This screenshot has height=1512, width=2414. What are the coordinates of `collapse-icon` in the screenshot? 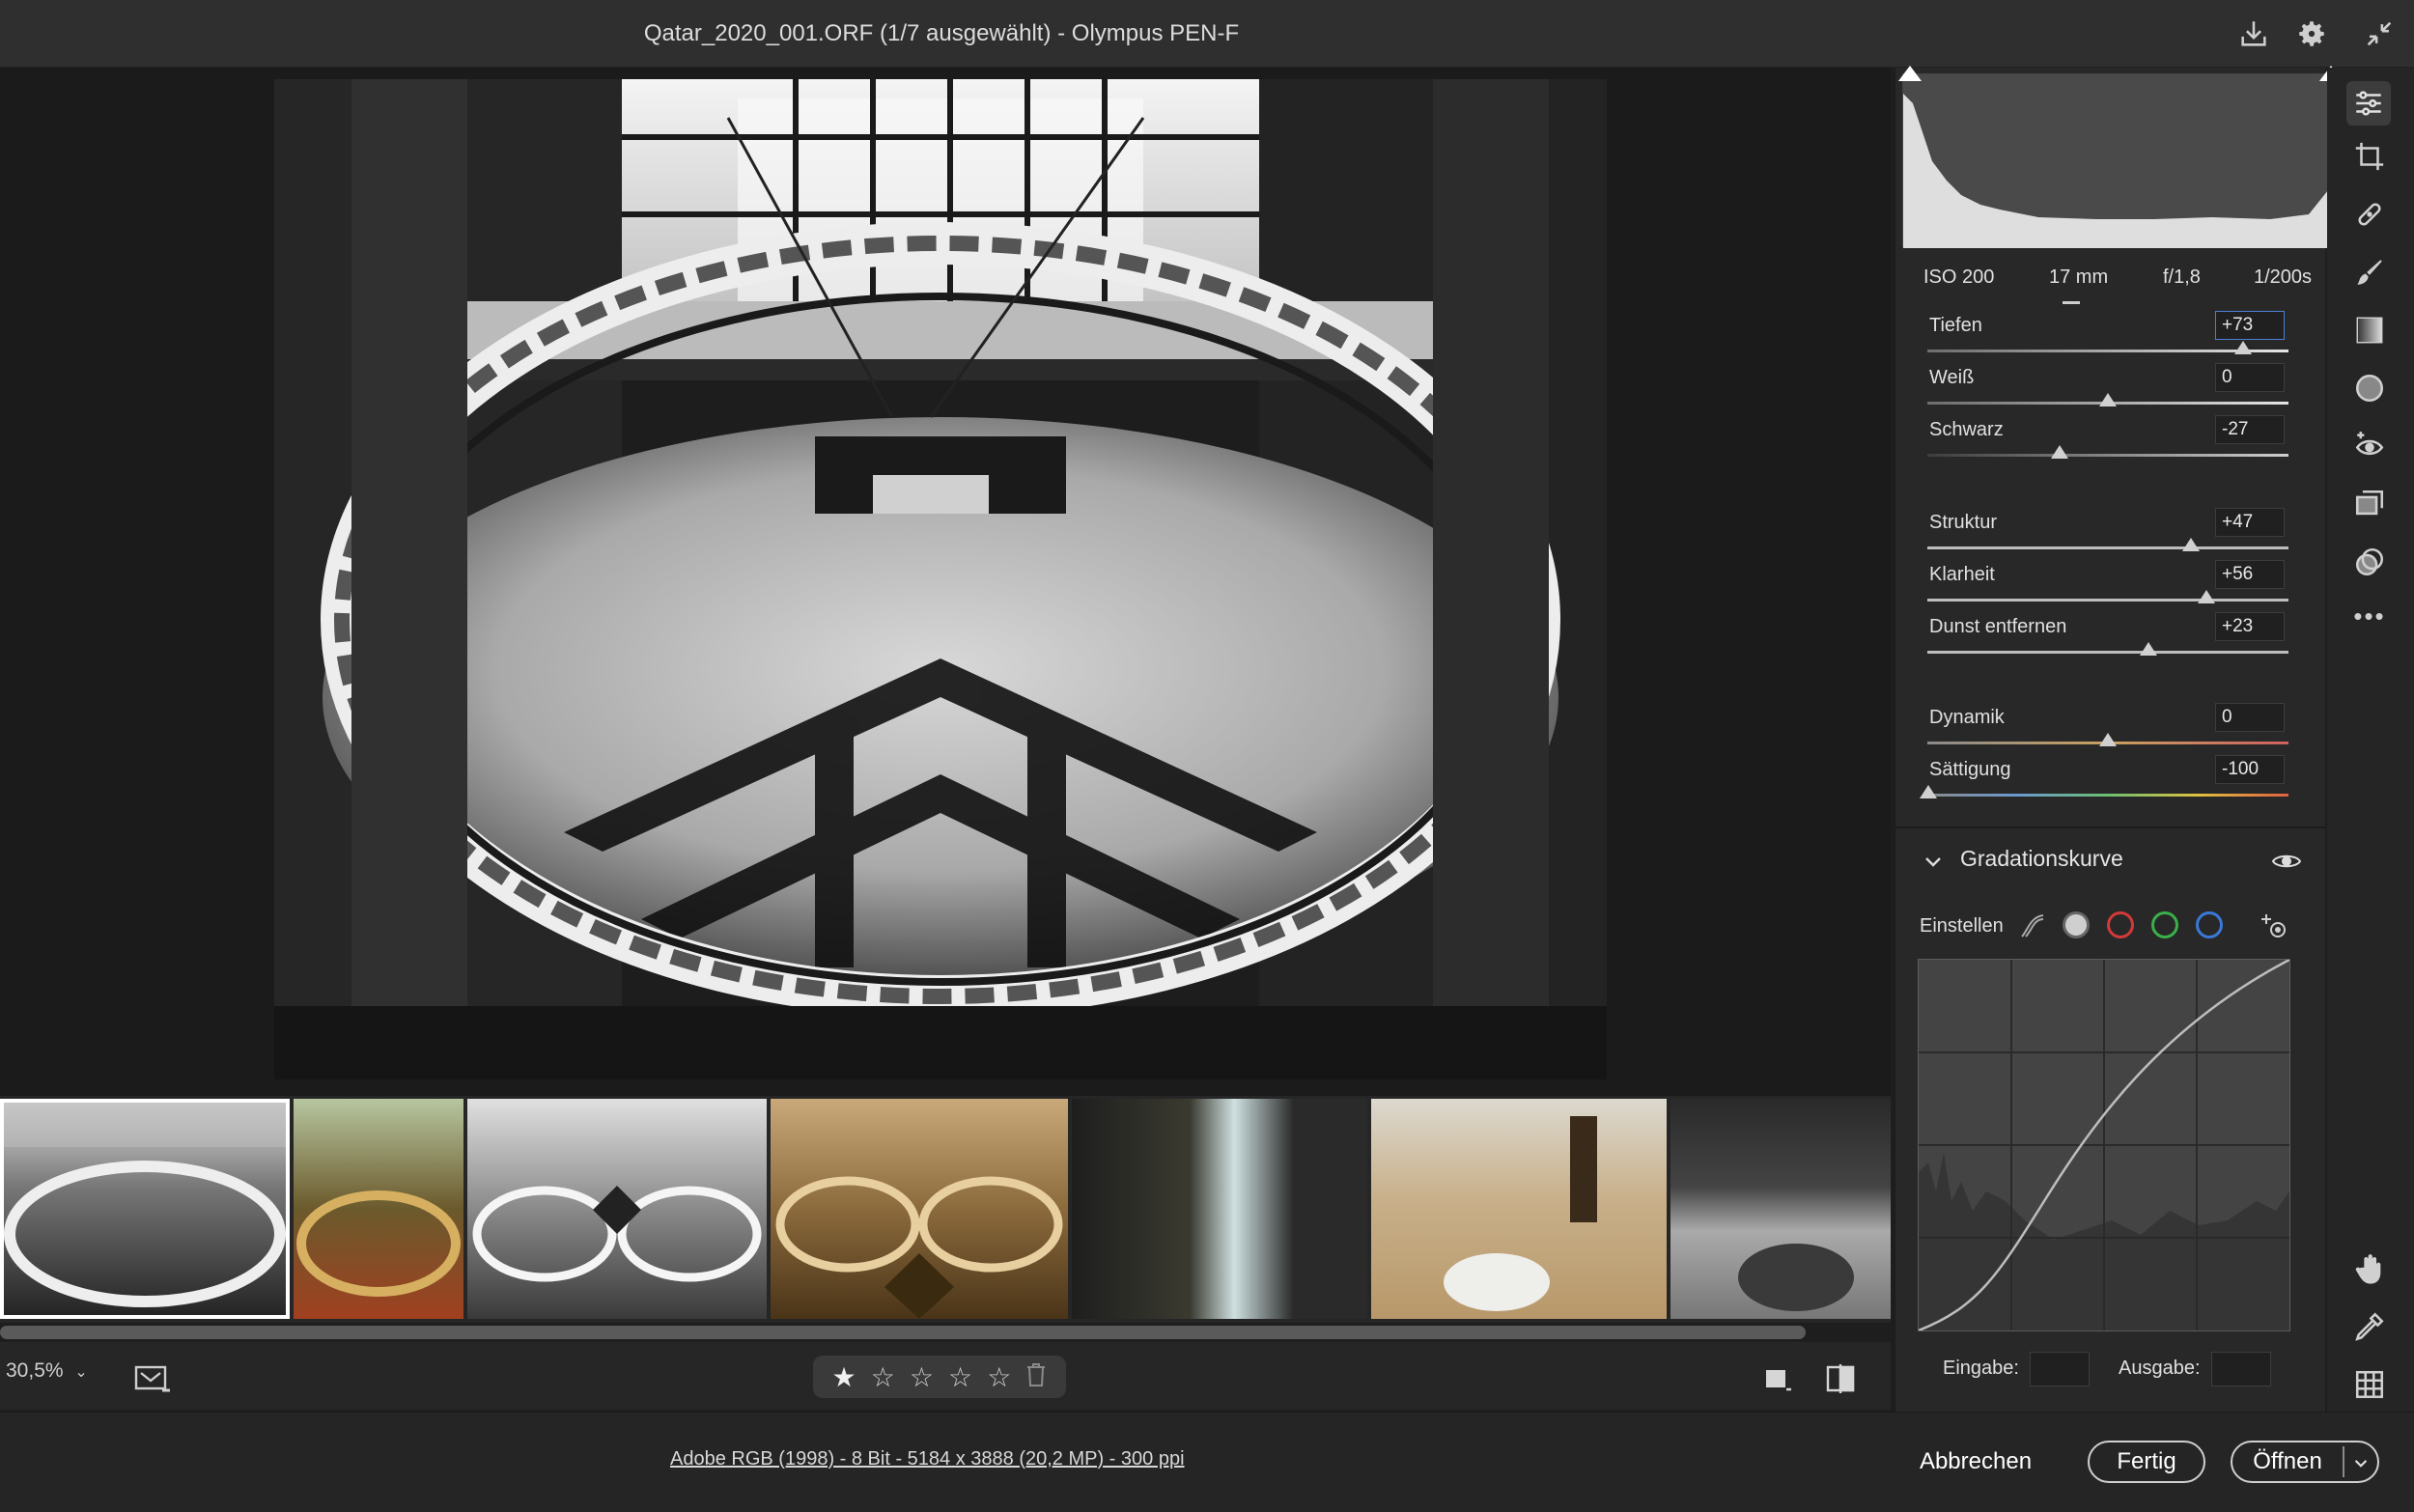 It's located at (2379, 34).